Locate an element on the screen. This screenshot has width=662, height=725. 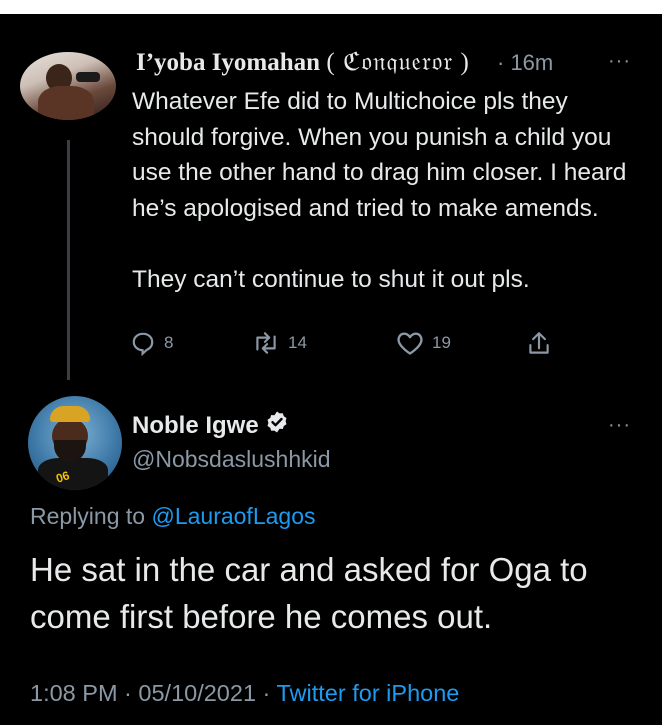
replying-to: Replying to @LauraofLagos is located at coordinates (173, 516).